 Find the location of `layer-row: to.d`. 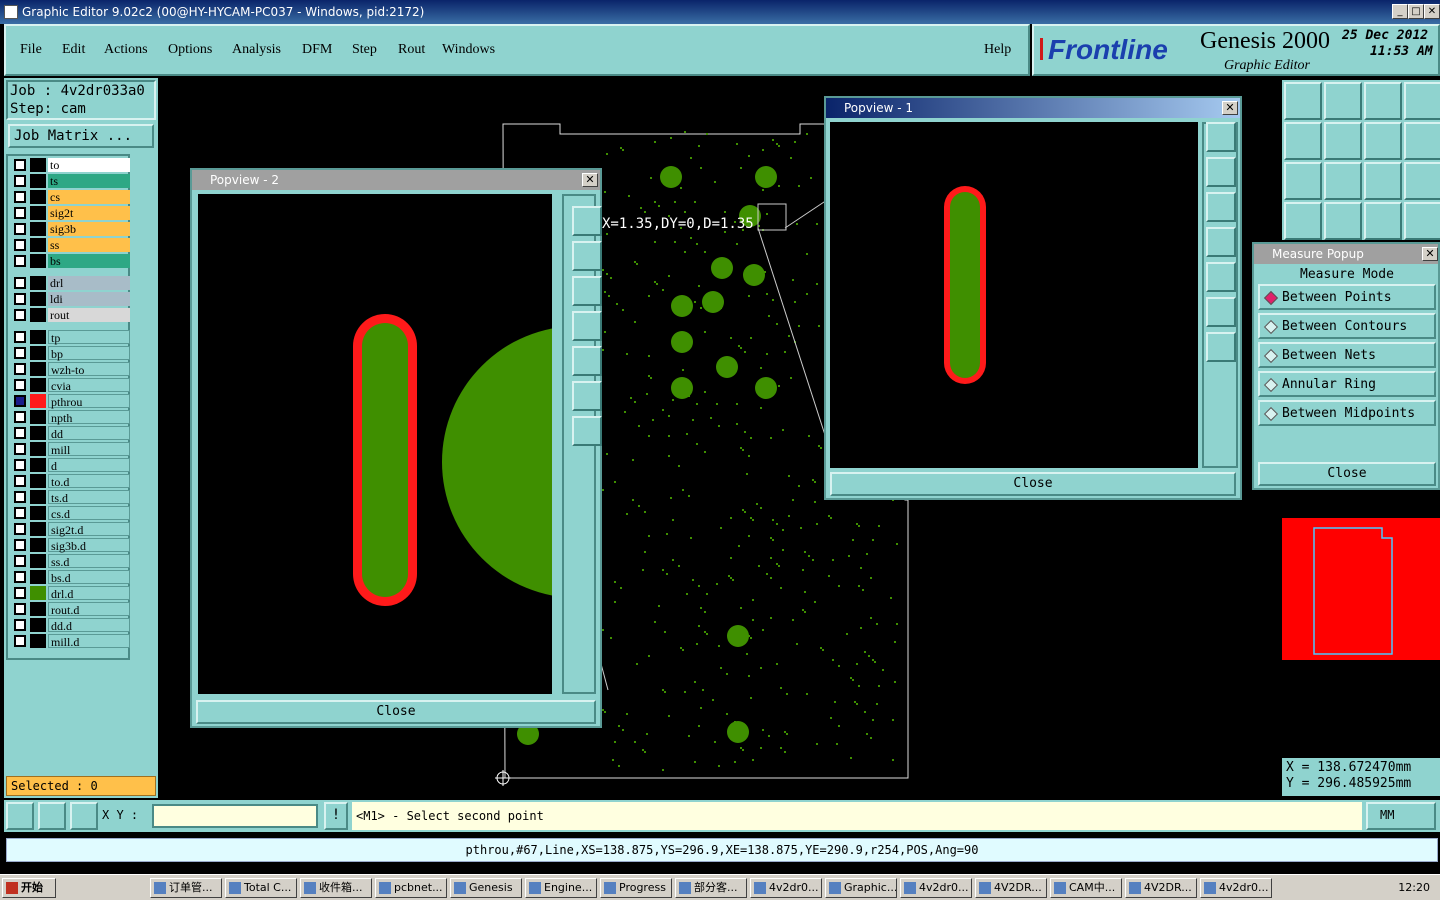

layer-row: to.d is located at coordinates (71, 481).